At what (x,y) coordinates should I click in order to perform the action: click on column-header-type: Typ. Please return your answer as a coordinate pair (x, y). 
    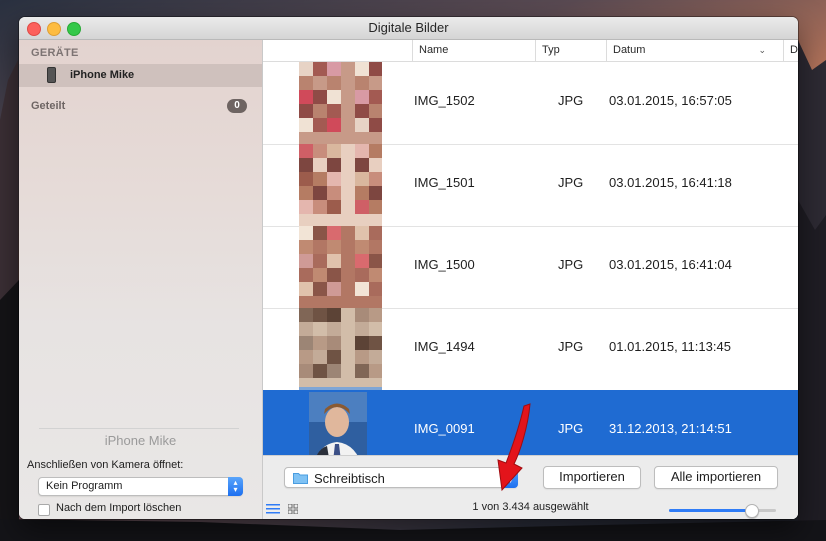
    Looking at the image, I should click on (570, 50).